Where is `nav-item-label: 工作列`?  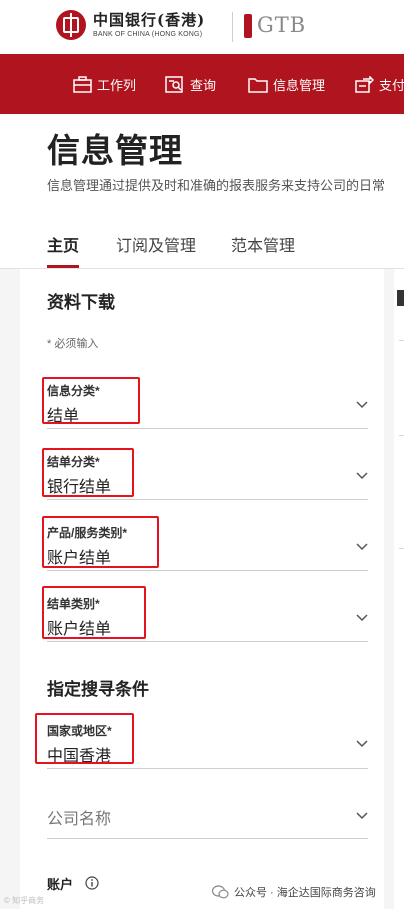 nav-item-label: 工作列 is located at coordinates (117, 85).